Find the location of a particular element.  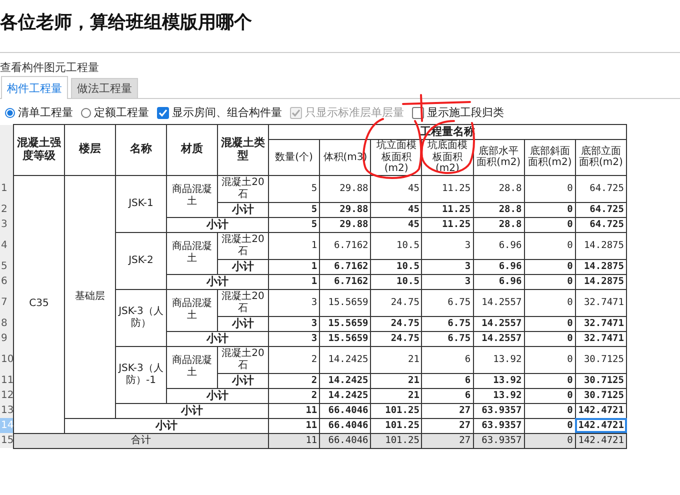

option-label: 清单工程量 is located at coordinates (45, 112).